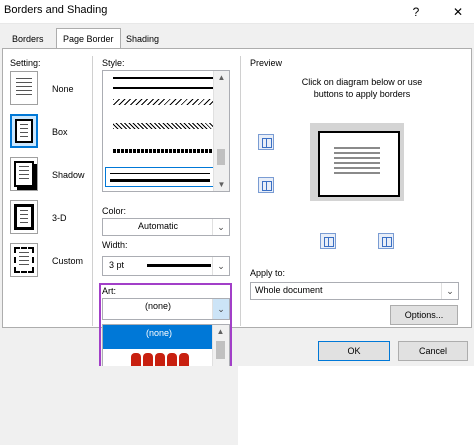 The image size is (474, 445). Describe the element at coordinates (433, 351) in the screenshot. I see `cancel-button: Cancel` at that location.